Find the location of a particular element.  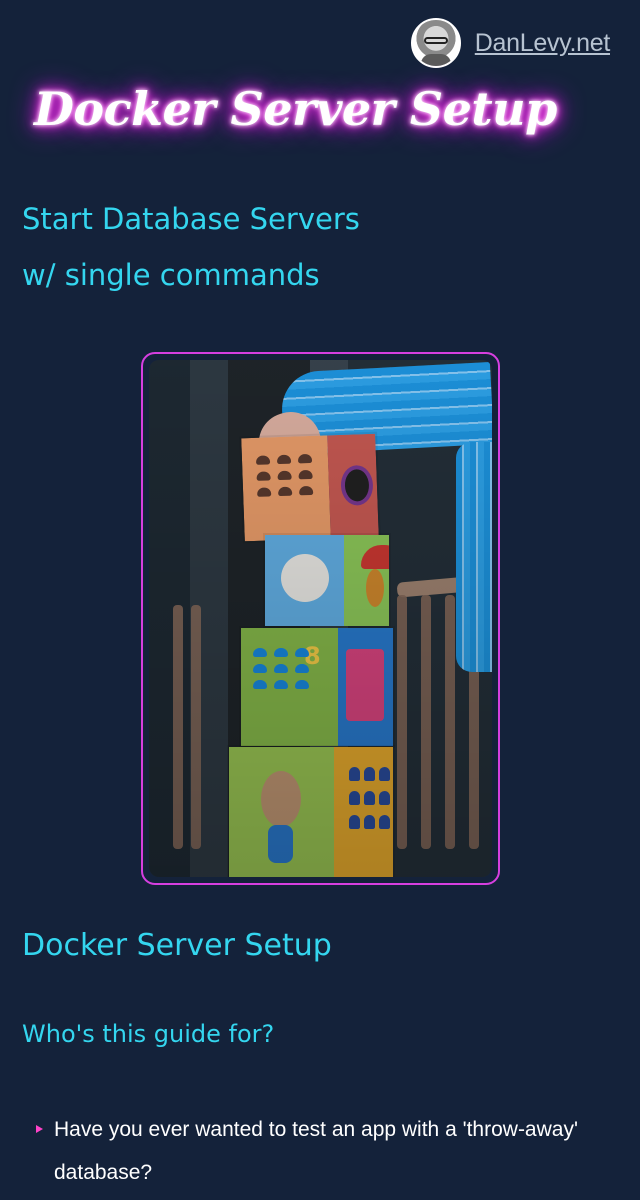

top-header: DanLevy.net is located at coordinates (510, 43).